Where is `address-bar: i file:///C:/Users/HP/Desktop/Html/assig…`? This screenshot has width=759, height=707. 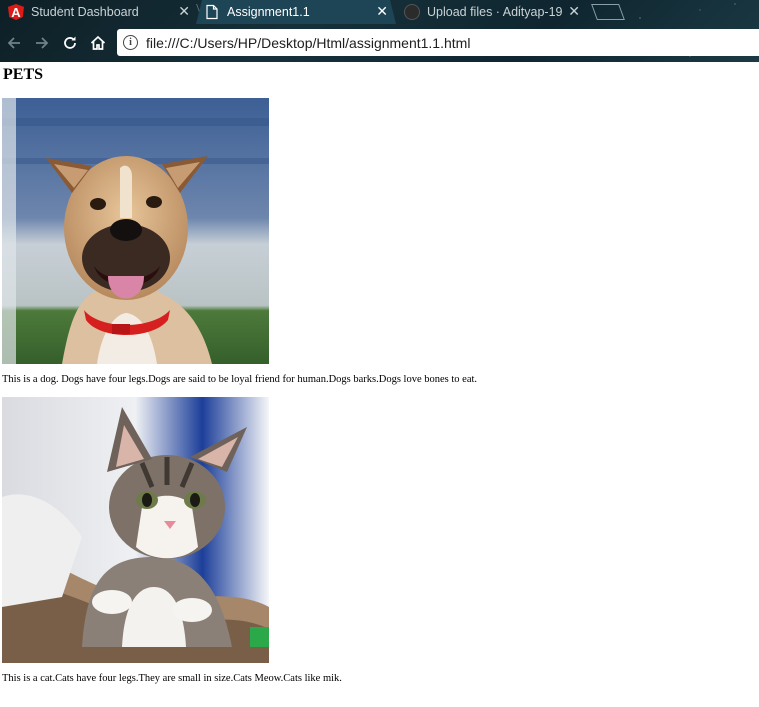 address-bar: i file:///C:/Users/HP/Desktop/Html/assig… is located at coordinates (438, 42).